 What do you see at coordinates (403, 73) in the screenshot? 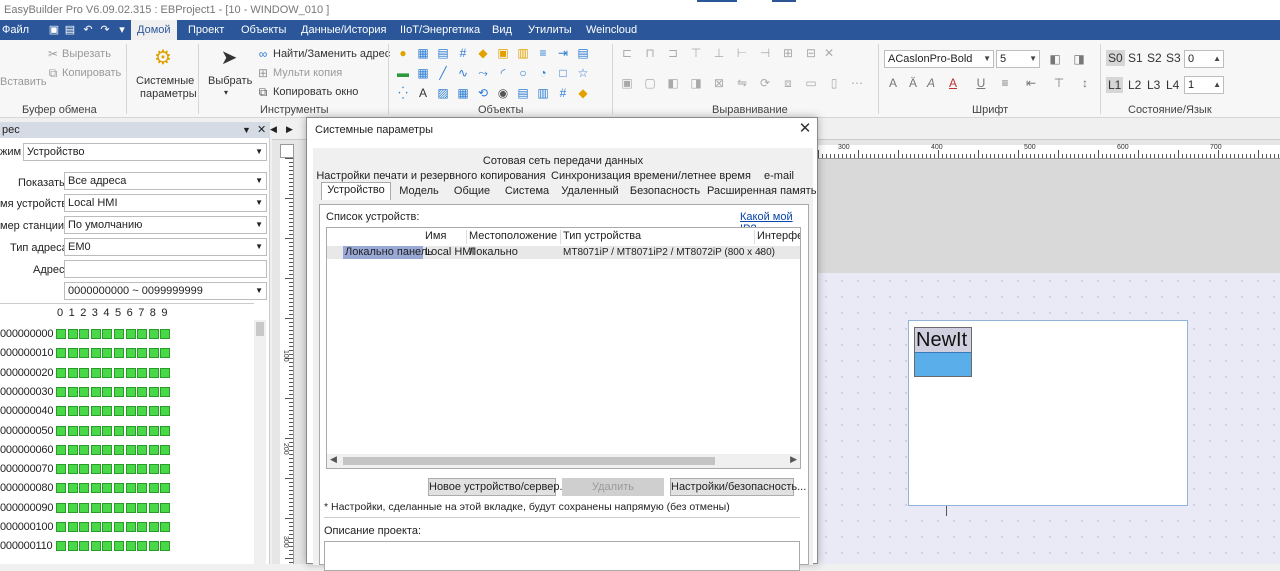
I see `toggle-icon: ▬` at bounding box center [403, 73].